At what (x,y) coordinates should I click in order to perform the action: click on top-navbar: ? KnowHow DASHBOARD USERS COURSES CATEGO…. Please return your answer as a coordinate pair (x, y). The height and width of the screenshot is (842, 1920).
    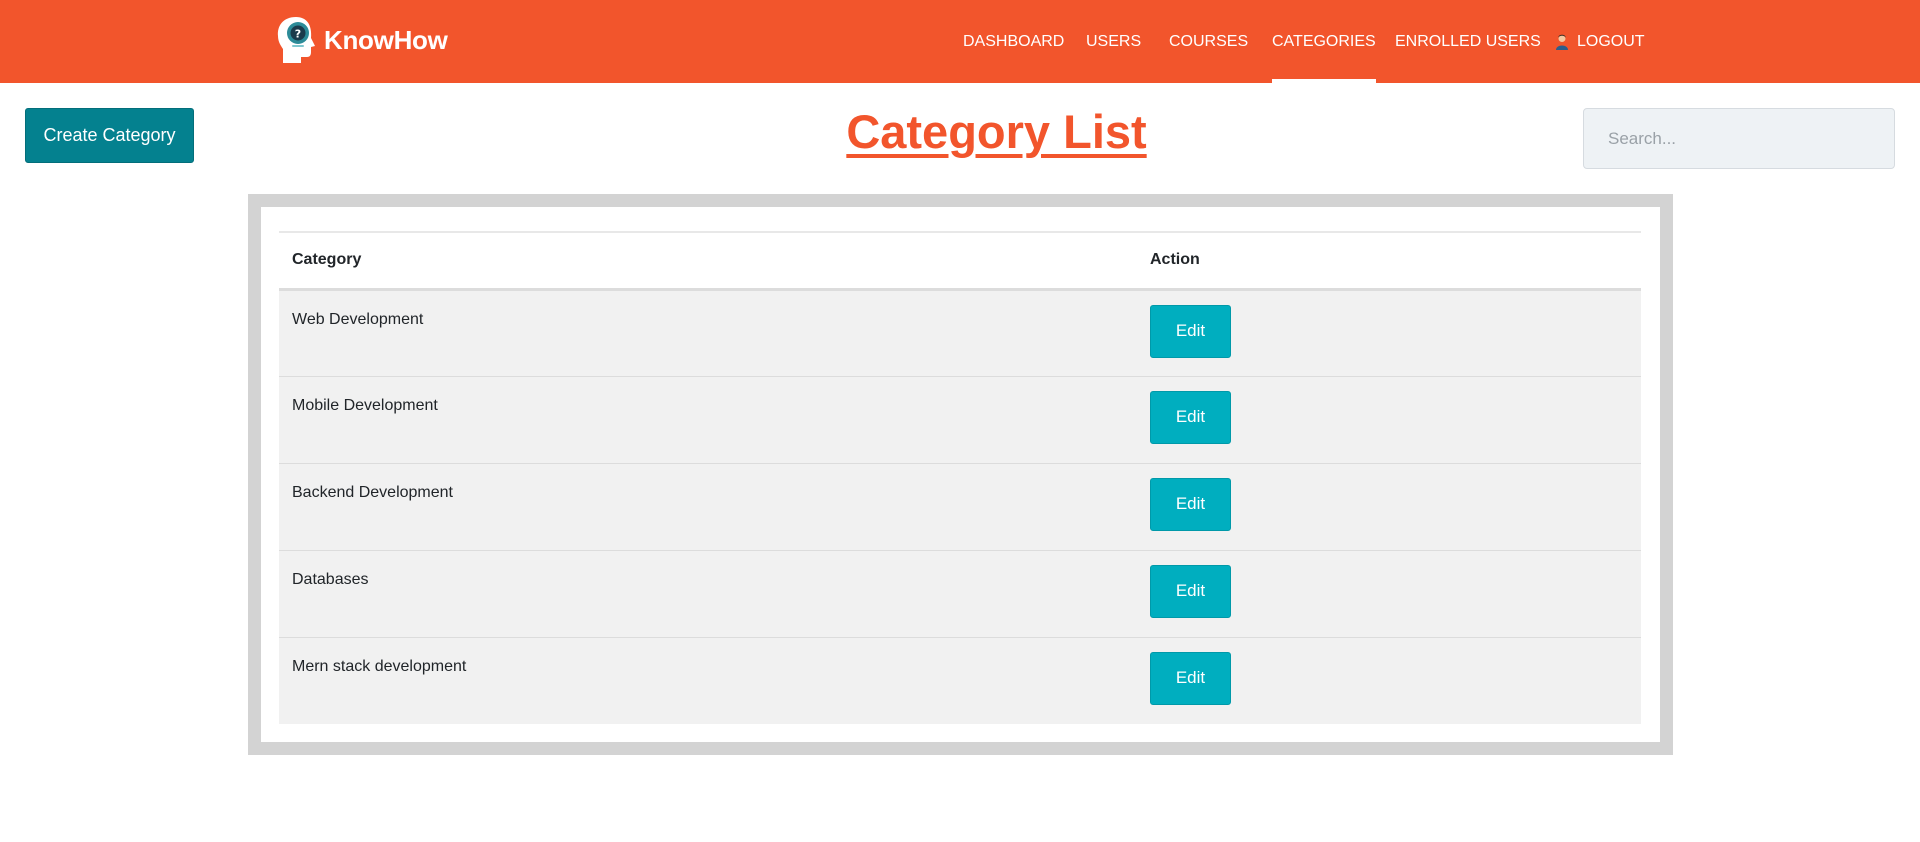
    Looking at the image, I should click on (960, 41).